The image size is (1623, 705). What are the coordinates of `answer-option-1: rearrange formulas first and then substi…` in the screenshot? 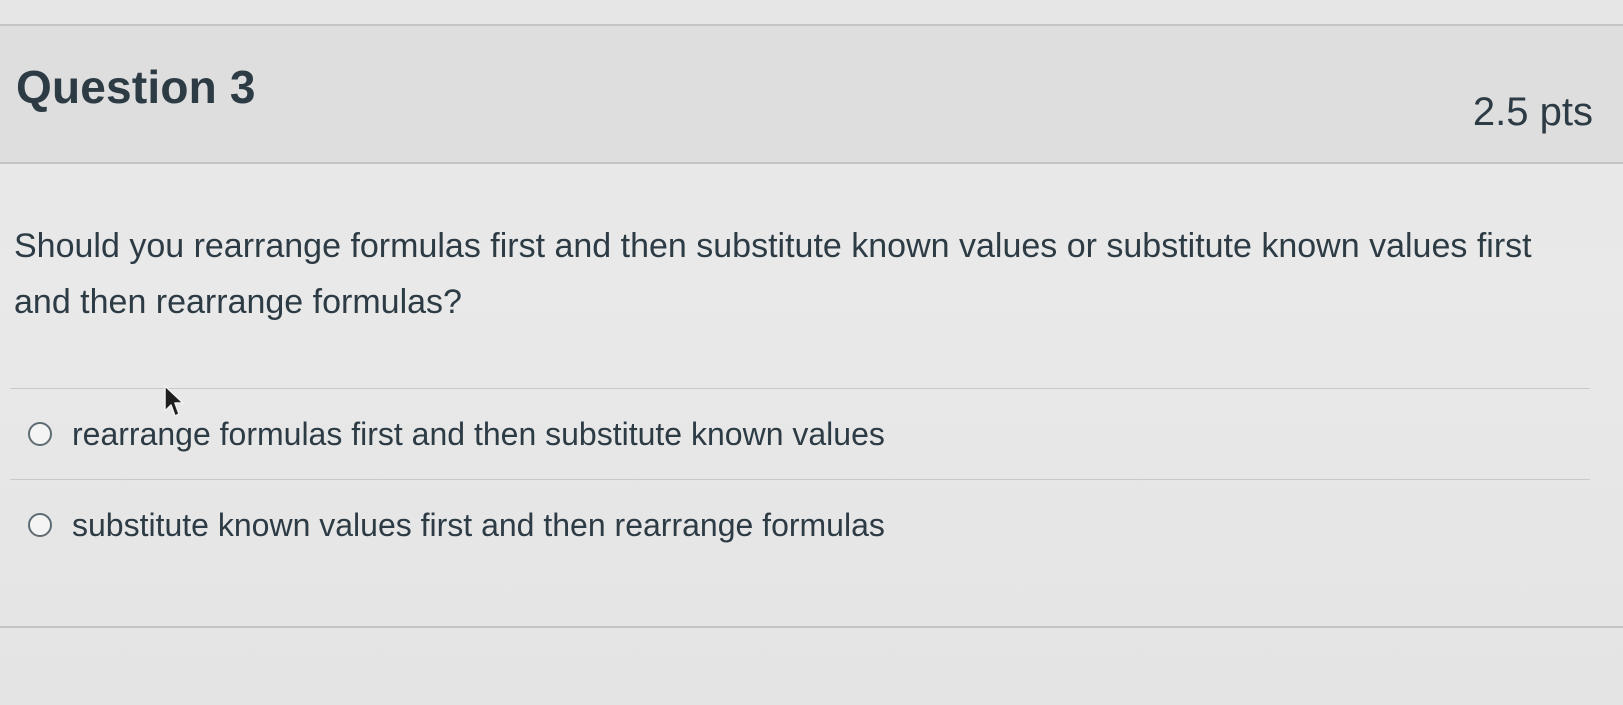 It's located at (800, 434).